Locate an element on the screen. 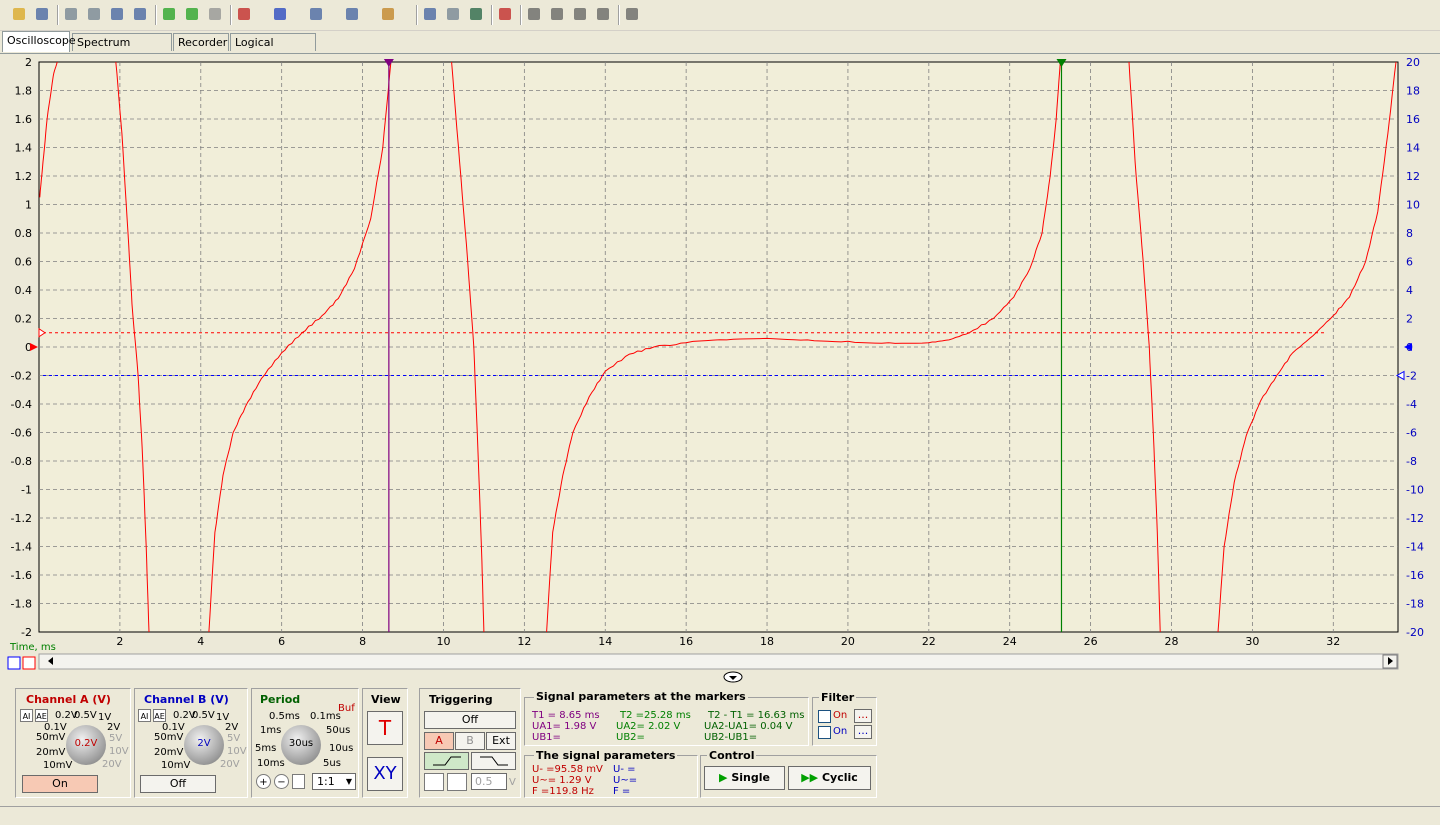 The width and height of the screenshot is (1440, 825). fast-play-icon is located at coordinates (193, 15).